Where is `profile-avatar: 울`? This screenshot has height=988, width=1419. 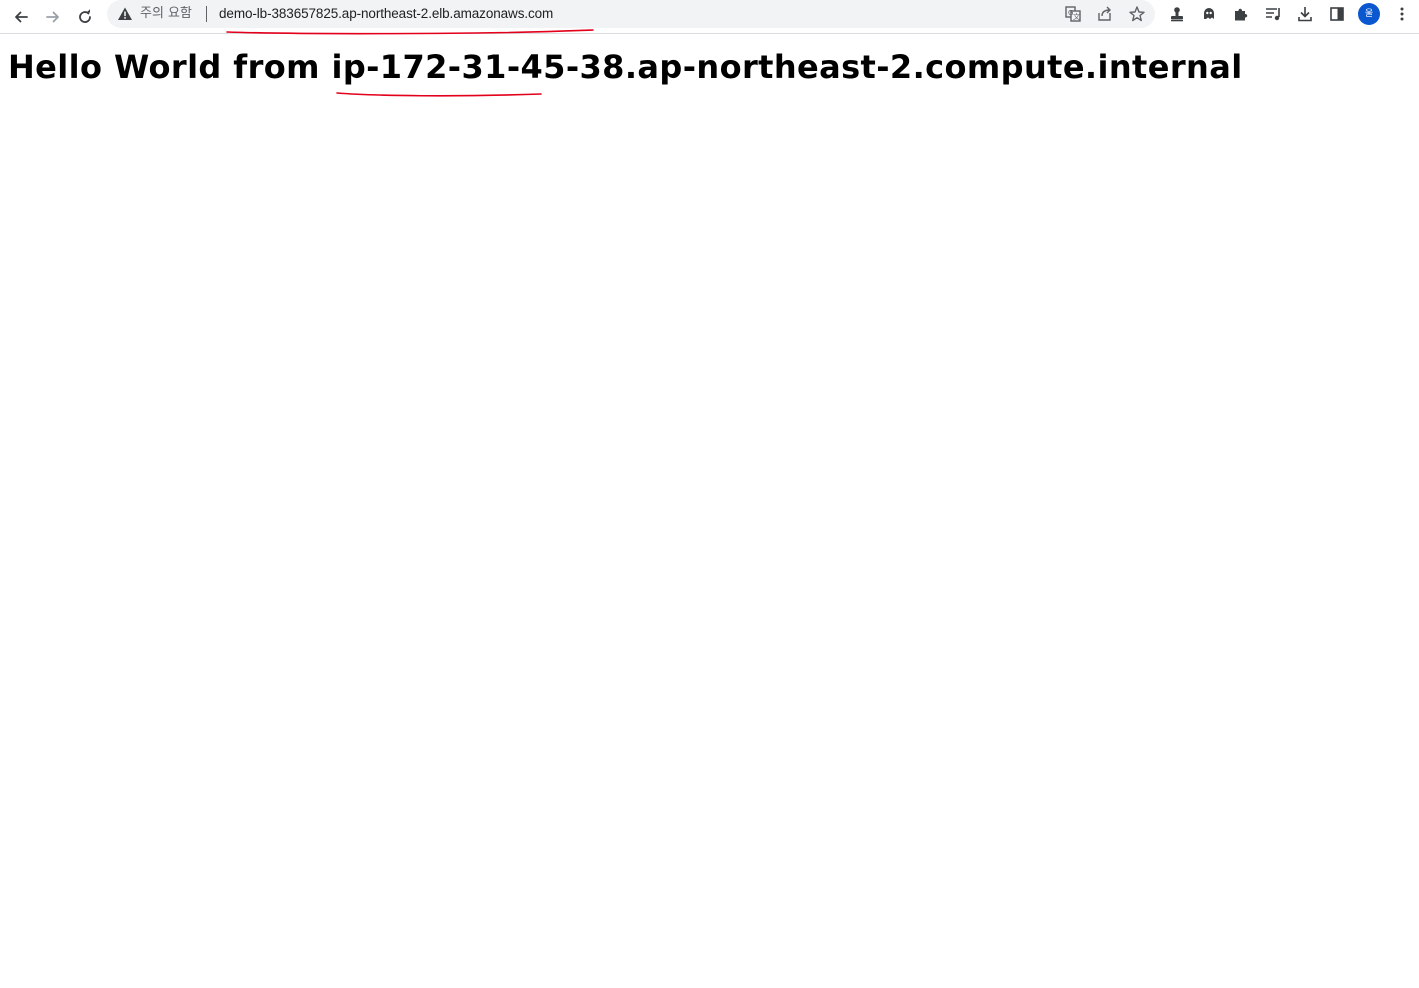 profile-avatar: 울 is located at coordinates (1369, 14).